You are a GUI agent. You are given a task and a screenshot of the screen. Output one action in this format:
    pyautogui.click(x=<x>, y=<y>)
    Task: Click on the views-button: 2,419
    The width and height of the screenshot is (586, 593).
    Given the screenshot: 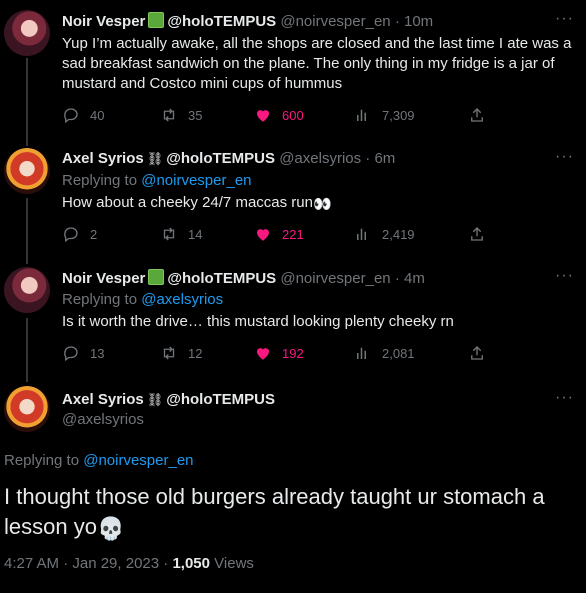 What is the action you would take?
    pyautogui.click(x=384, y=234)
    